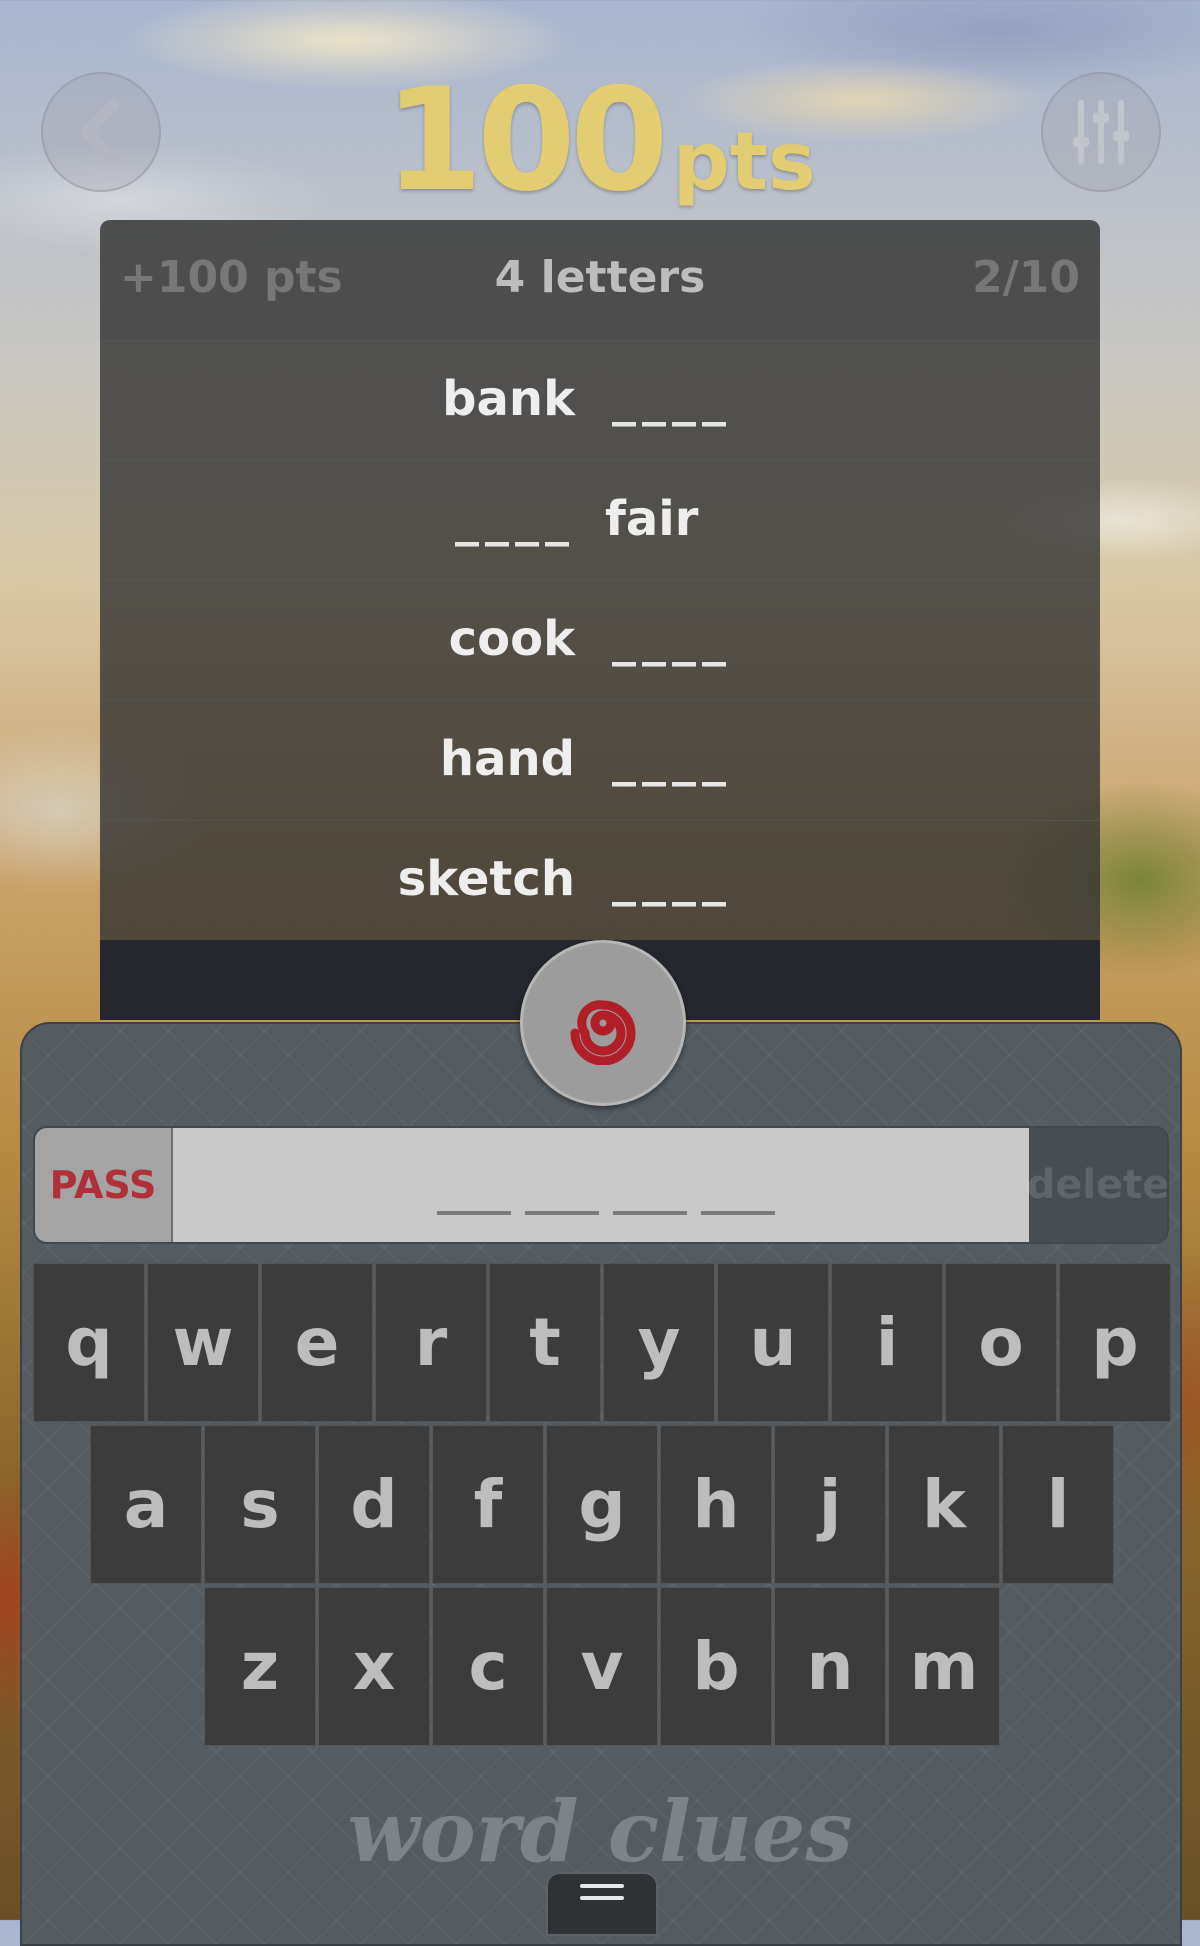 The image size is (1200, 1946). I want to click on key-f: f, so click(488, 1504).